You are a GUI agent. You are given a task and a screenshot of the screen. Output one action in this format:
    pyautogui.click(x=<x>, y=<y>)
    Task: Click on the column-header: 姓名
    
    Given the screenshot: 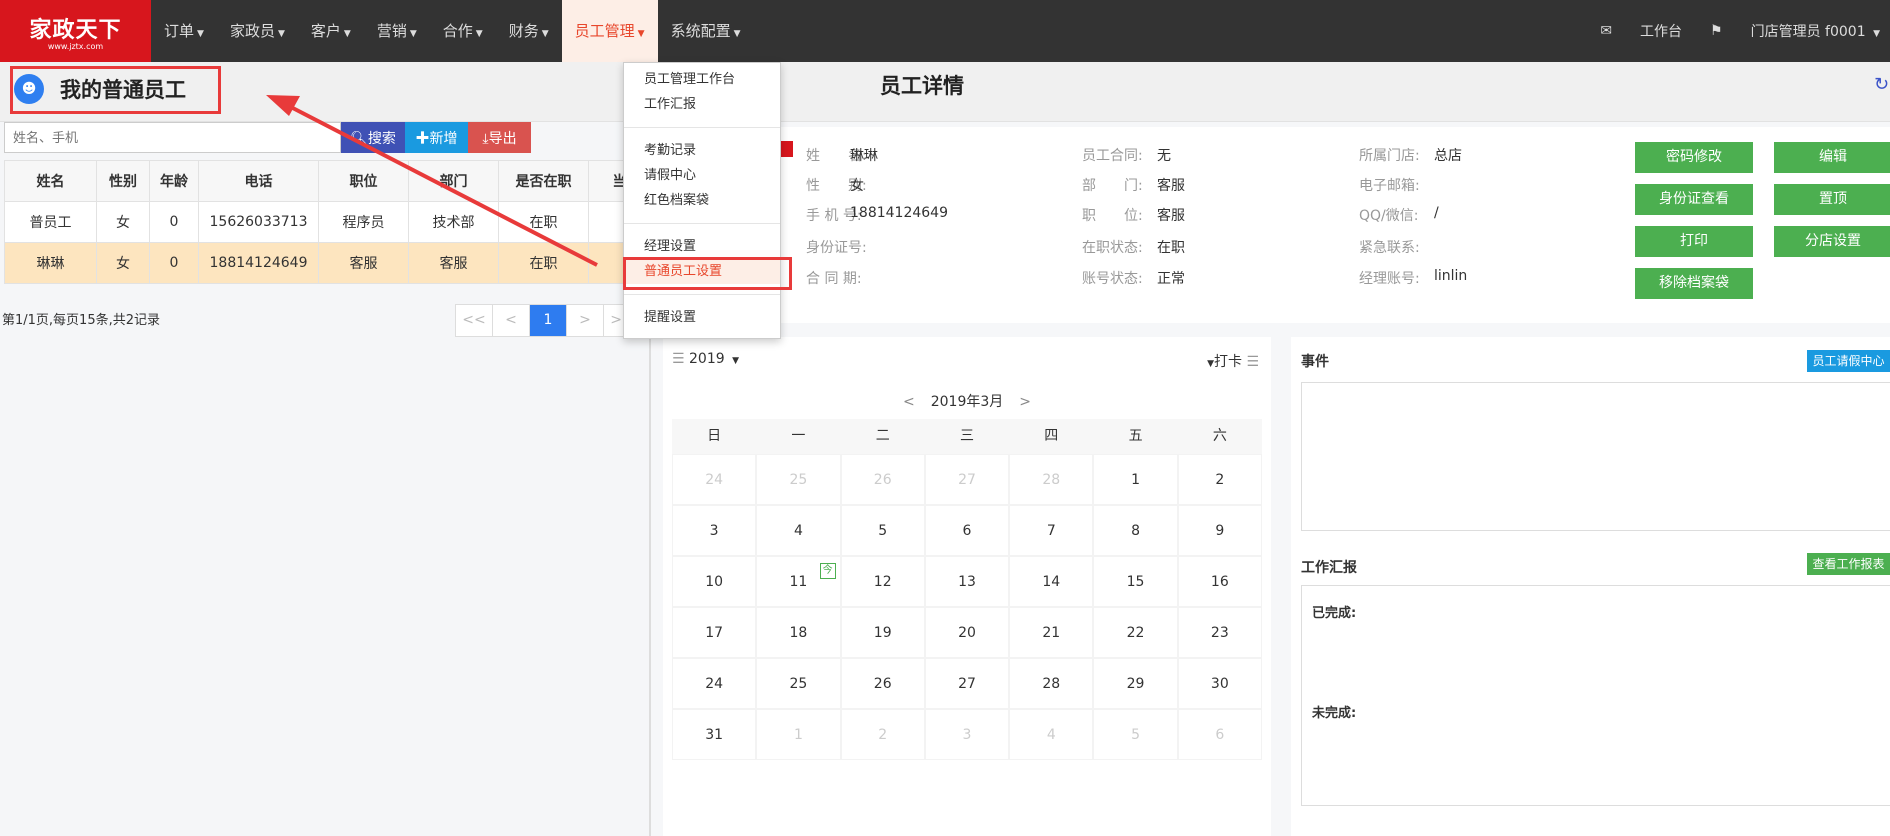 What is the action you would take?
    pyautogui.click(x=50, y=181)
    